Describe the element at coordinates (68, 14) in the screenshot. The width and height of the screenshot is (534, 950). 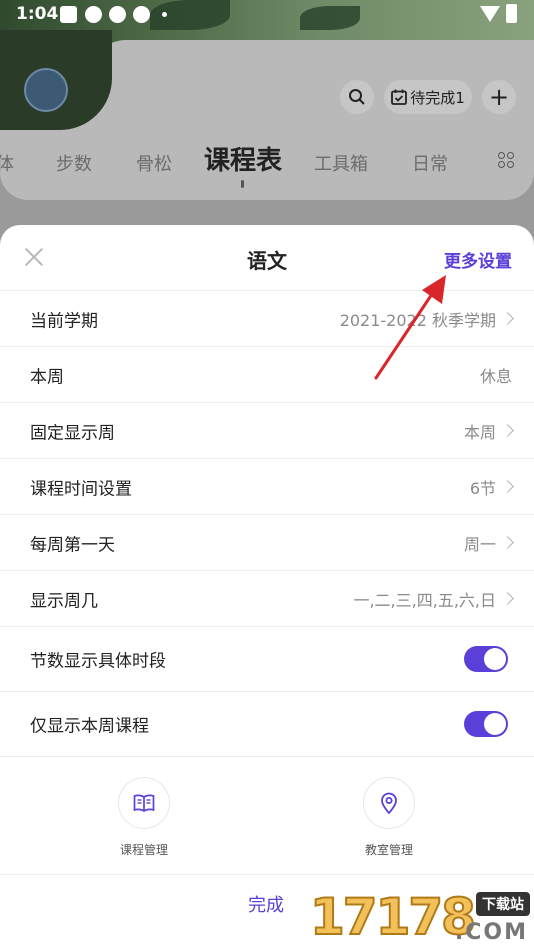
I see `notification-icon` at that location.